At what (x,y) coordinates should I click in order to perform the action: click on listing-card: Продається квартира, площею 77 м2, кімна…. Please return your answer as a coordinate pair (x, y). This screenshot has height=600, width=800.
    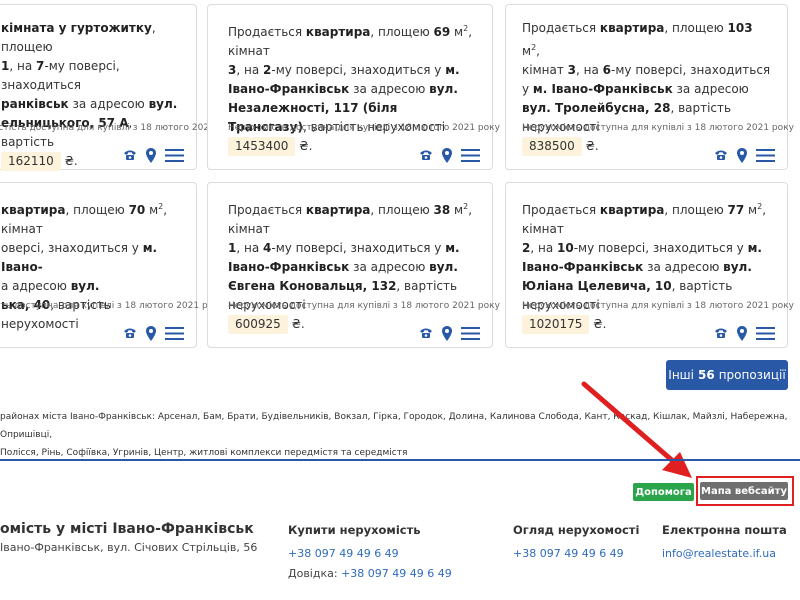
    Looking at the image, I should click on (649, 265).